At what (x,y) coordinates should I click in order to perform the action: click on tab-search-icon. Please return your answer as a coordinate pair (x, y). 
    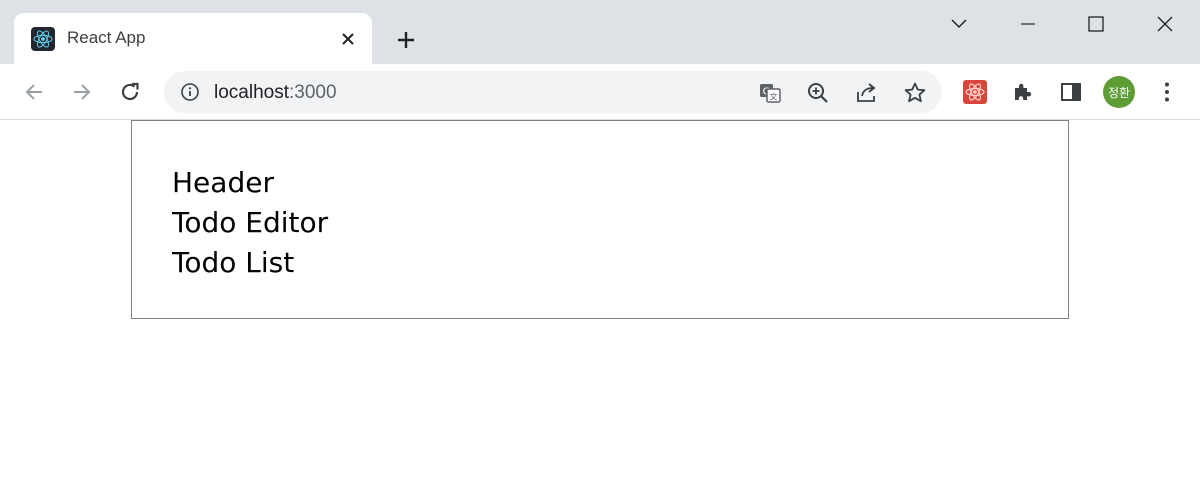
    Looking at the image, I should click on (959, 24).